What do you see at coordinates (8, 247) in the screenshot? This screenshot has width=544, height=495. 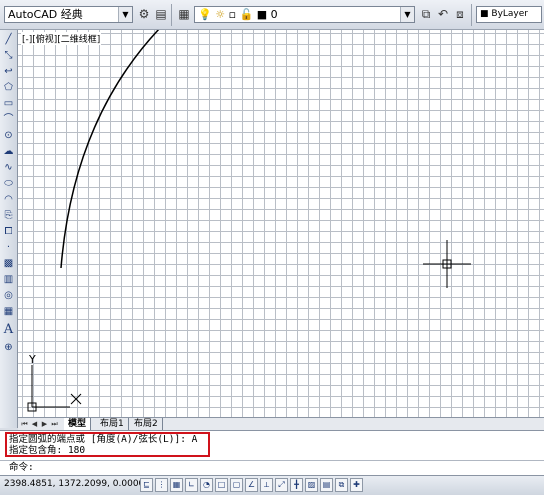 I see `point-icon: ·` at bounding box center [8, 247].